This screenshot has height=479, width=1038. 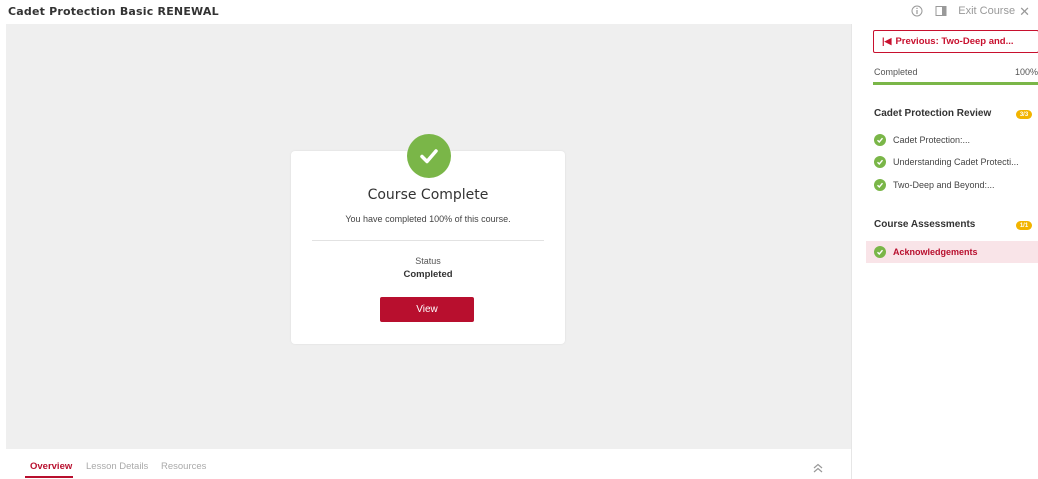 What do you see at coordinates (1024, 11) in the screenshot?
I see `close-icon: ✕` at bounding box center [1024, 11].